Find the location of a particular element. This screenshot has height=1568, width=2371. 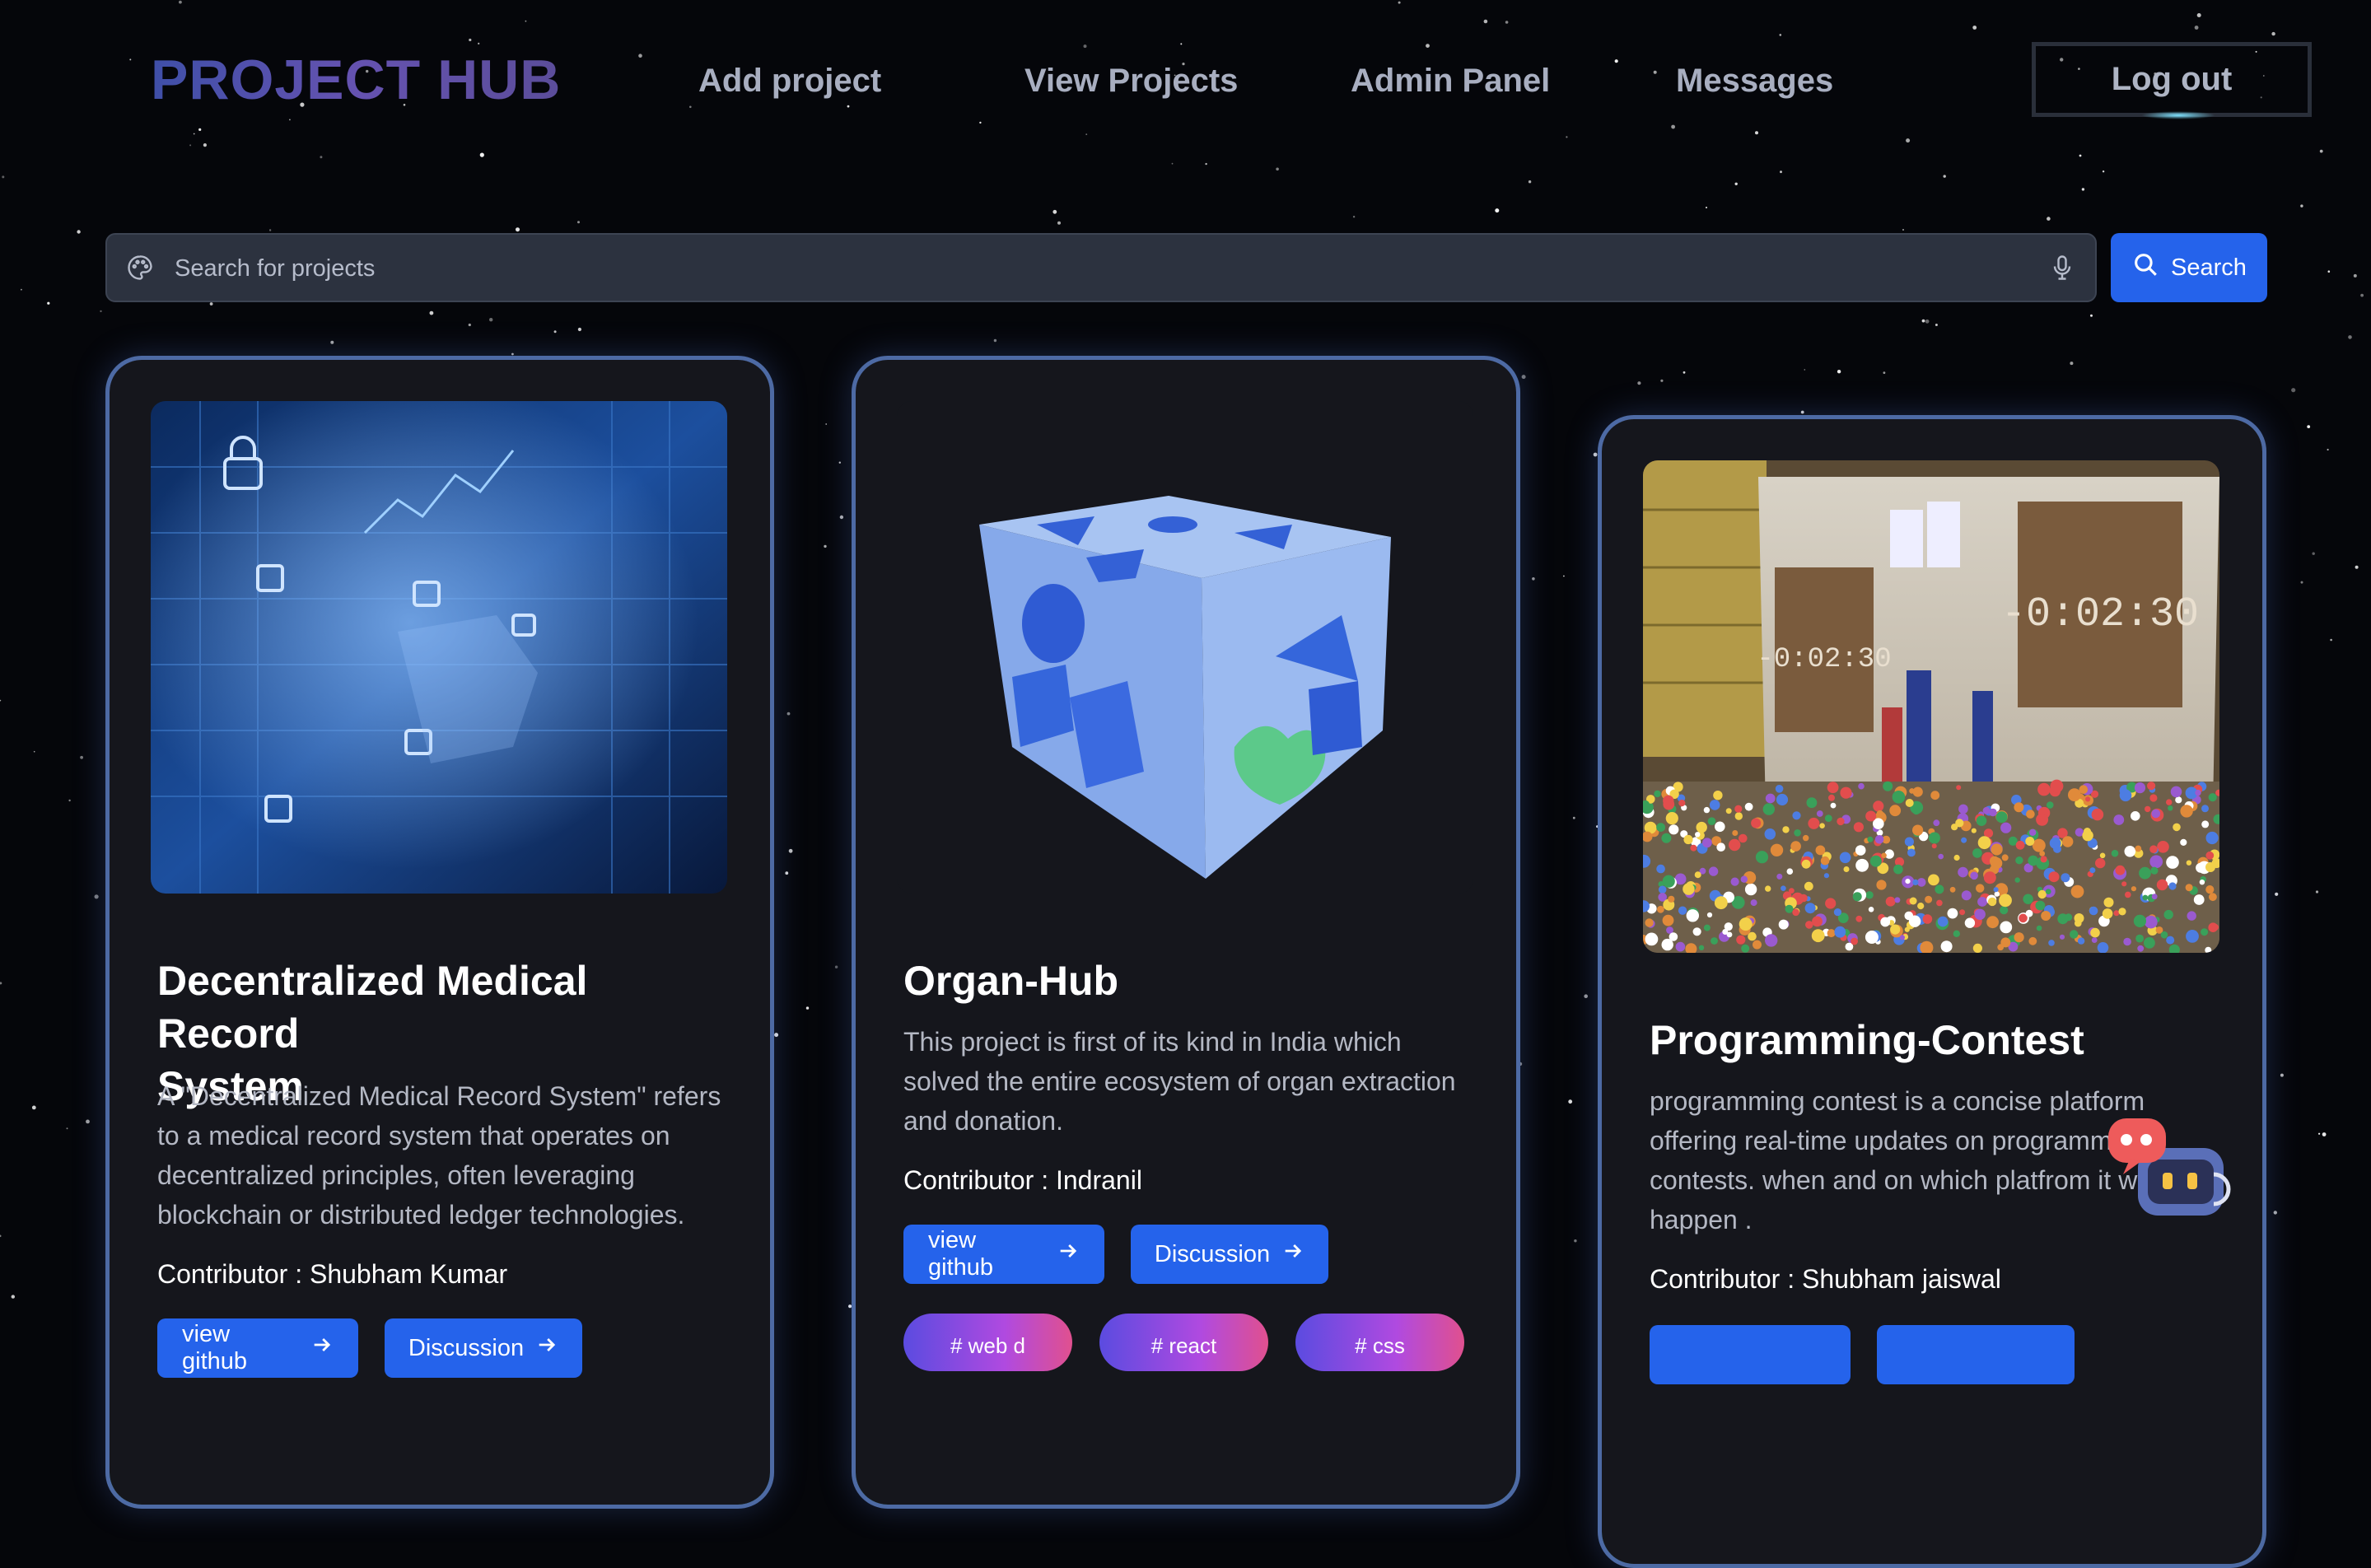

arrow-right-icon is located at coordinates (322, 1348).